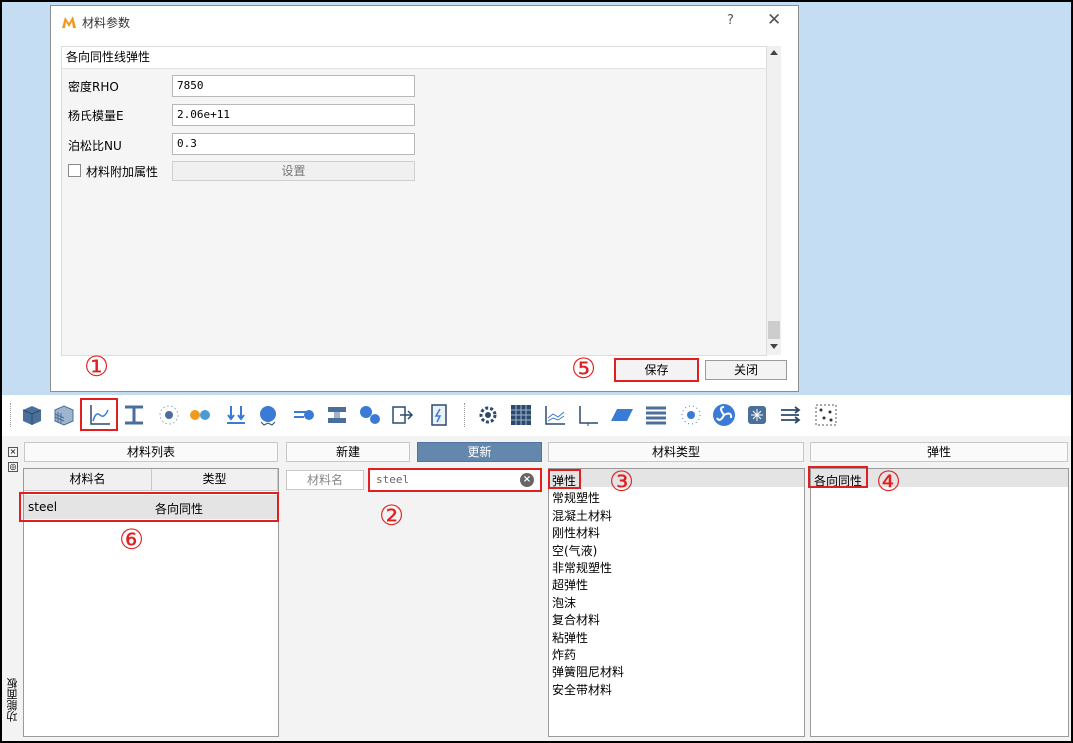  I want to click on app-logo-icon, so click(69, 22).